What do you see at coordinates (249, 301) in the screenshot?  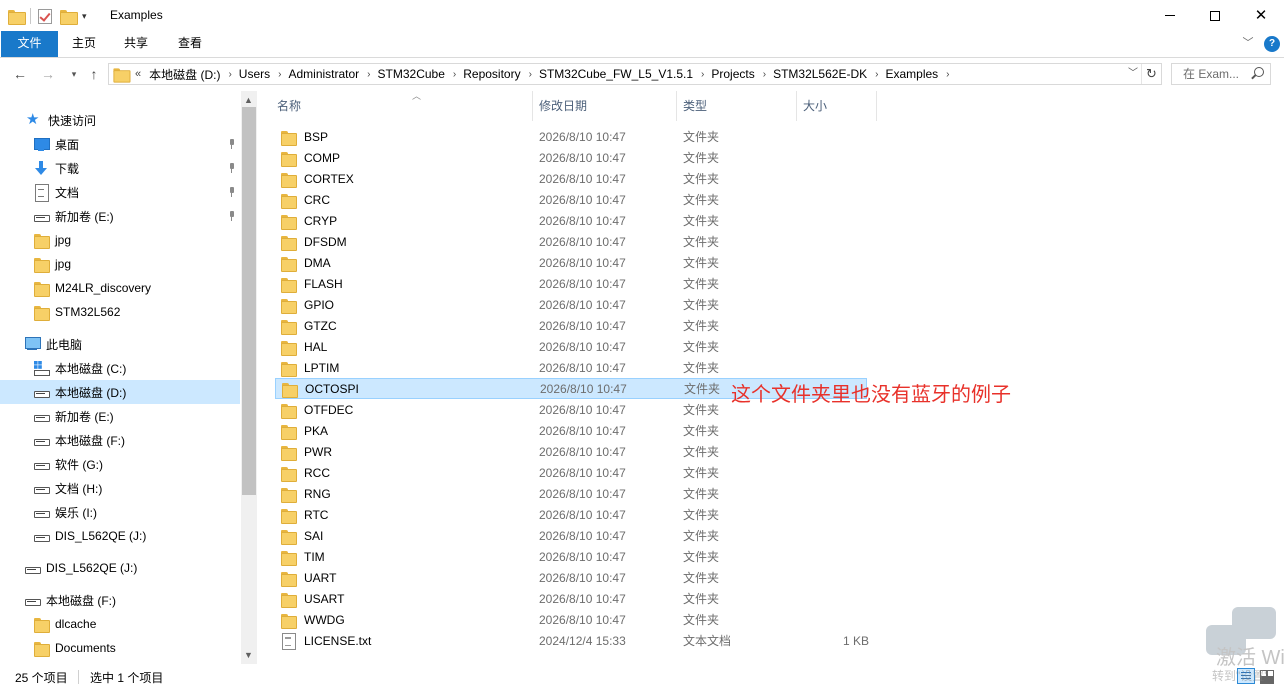 I see `scroll-thumb` at bounding box center [249, 301].